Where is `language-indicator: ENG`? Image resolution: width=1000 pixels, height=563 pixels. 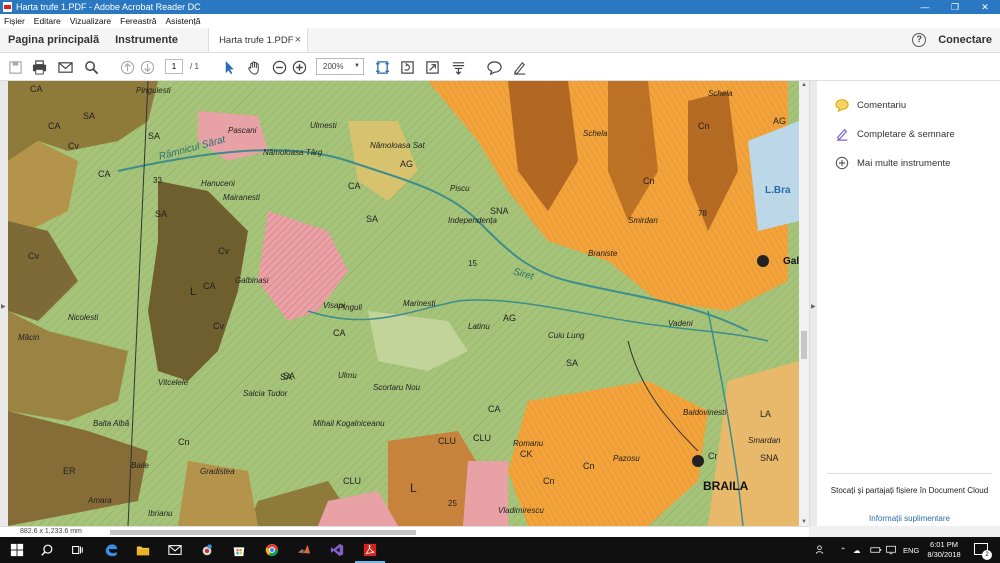 language-indicator: ENG is located at coordinates (911, 550).